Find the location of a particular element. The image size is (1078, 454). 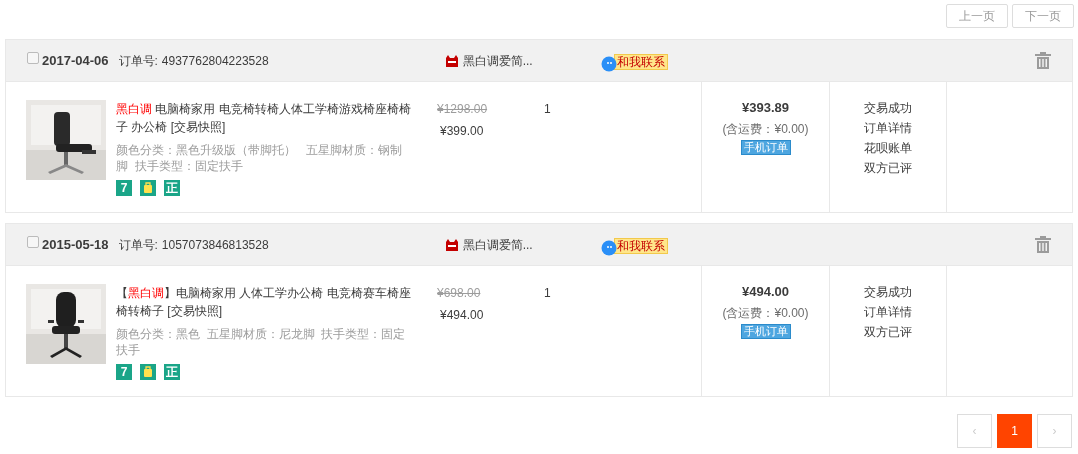

item-price: ¥494.00 is located at coordinates (462, 315).